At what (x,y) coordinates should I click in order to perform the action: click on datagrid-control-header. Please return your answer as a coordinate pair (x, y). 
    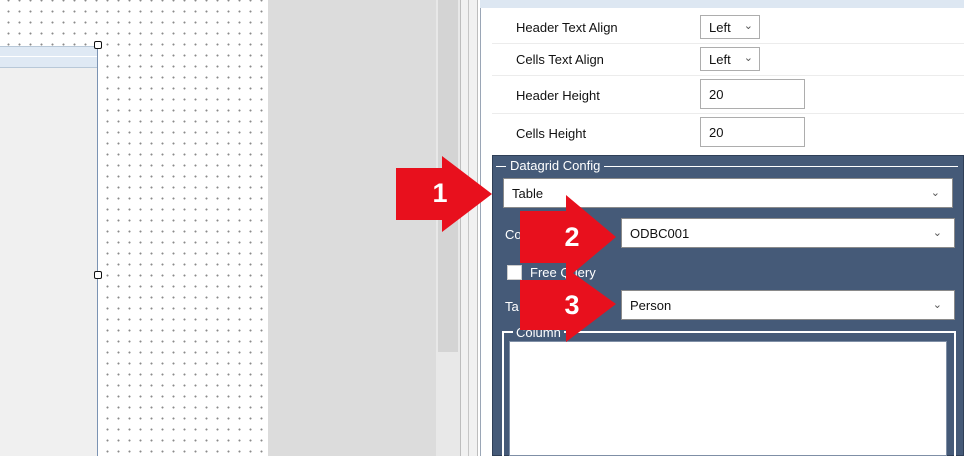
    Looking at the image, I should click on (49, 57).